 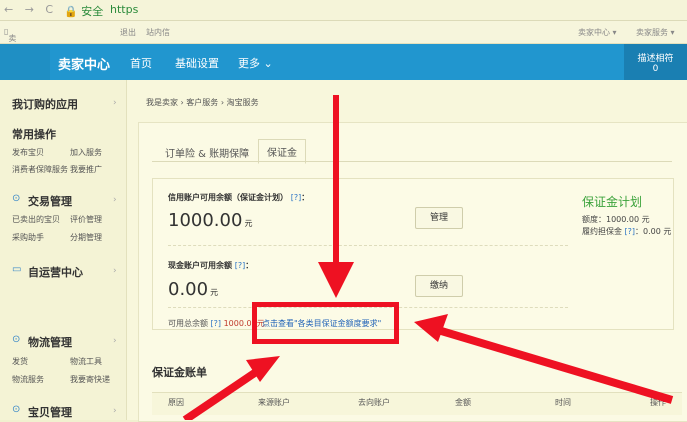 What do you see at coordinates (336, 196) in the screenshot?
I see `arrow-down` at bounding box center [336, 196].